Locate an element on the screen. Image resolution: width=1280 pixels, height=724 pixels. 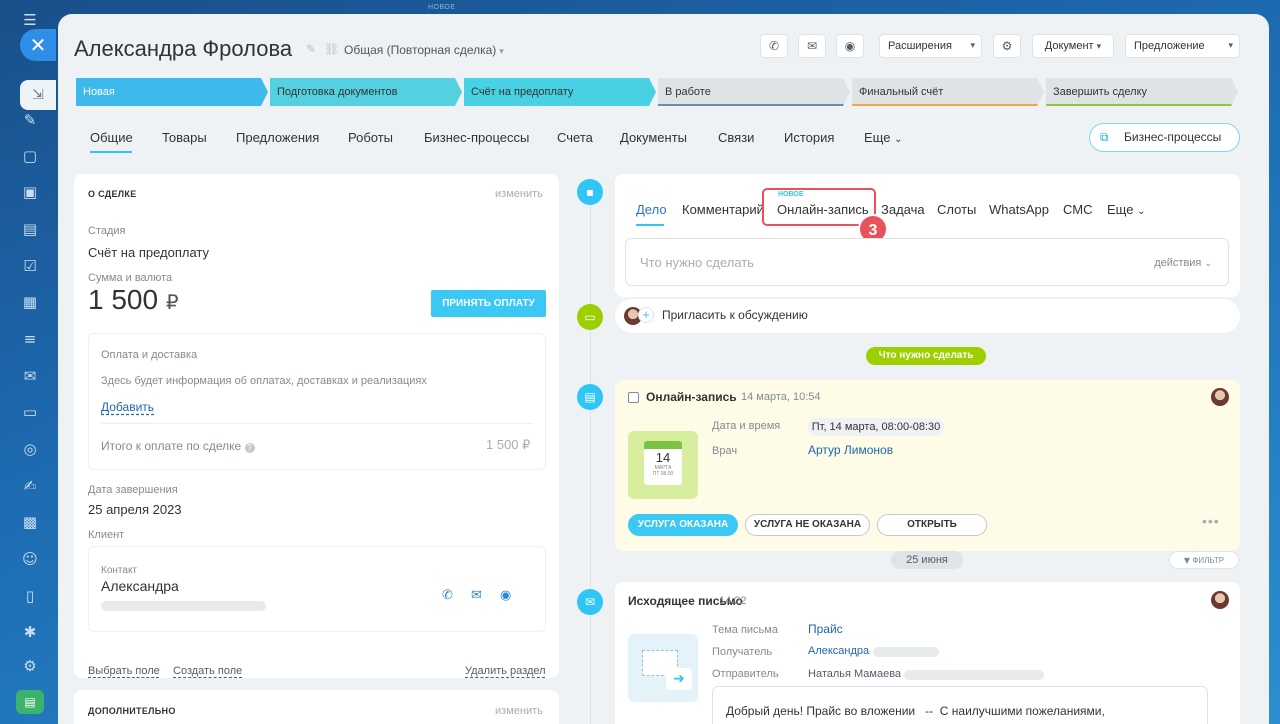
menu-icon: ☰ is located at coordinates (30, 20).